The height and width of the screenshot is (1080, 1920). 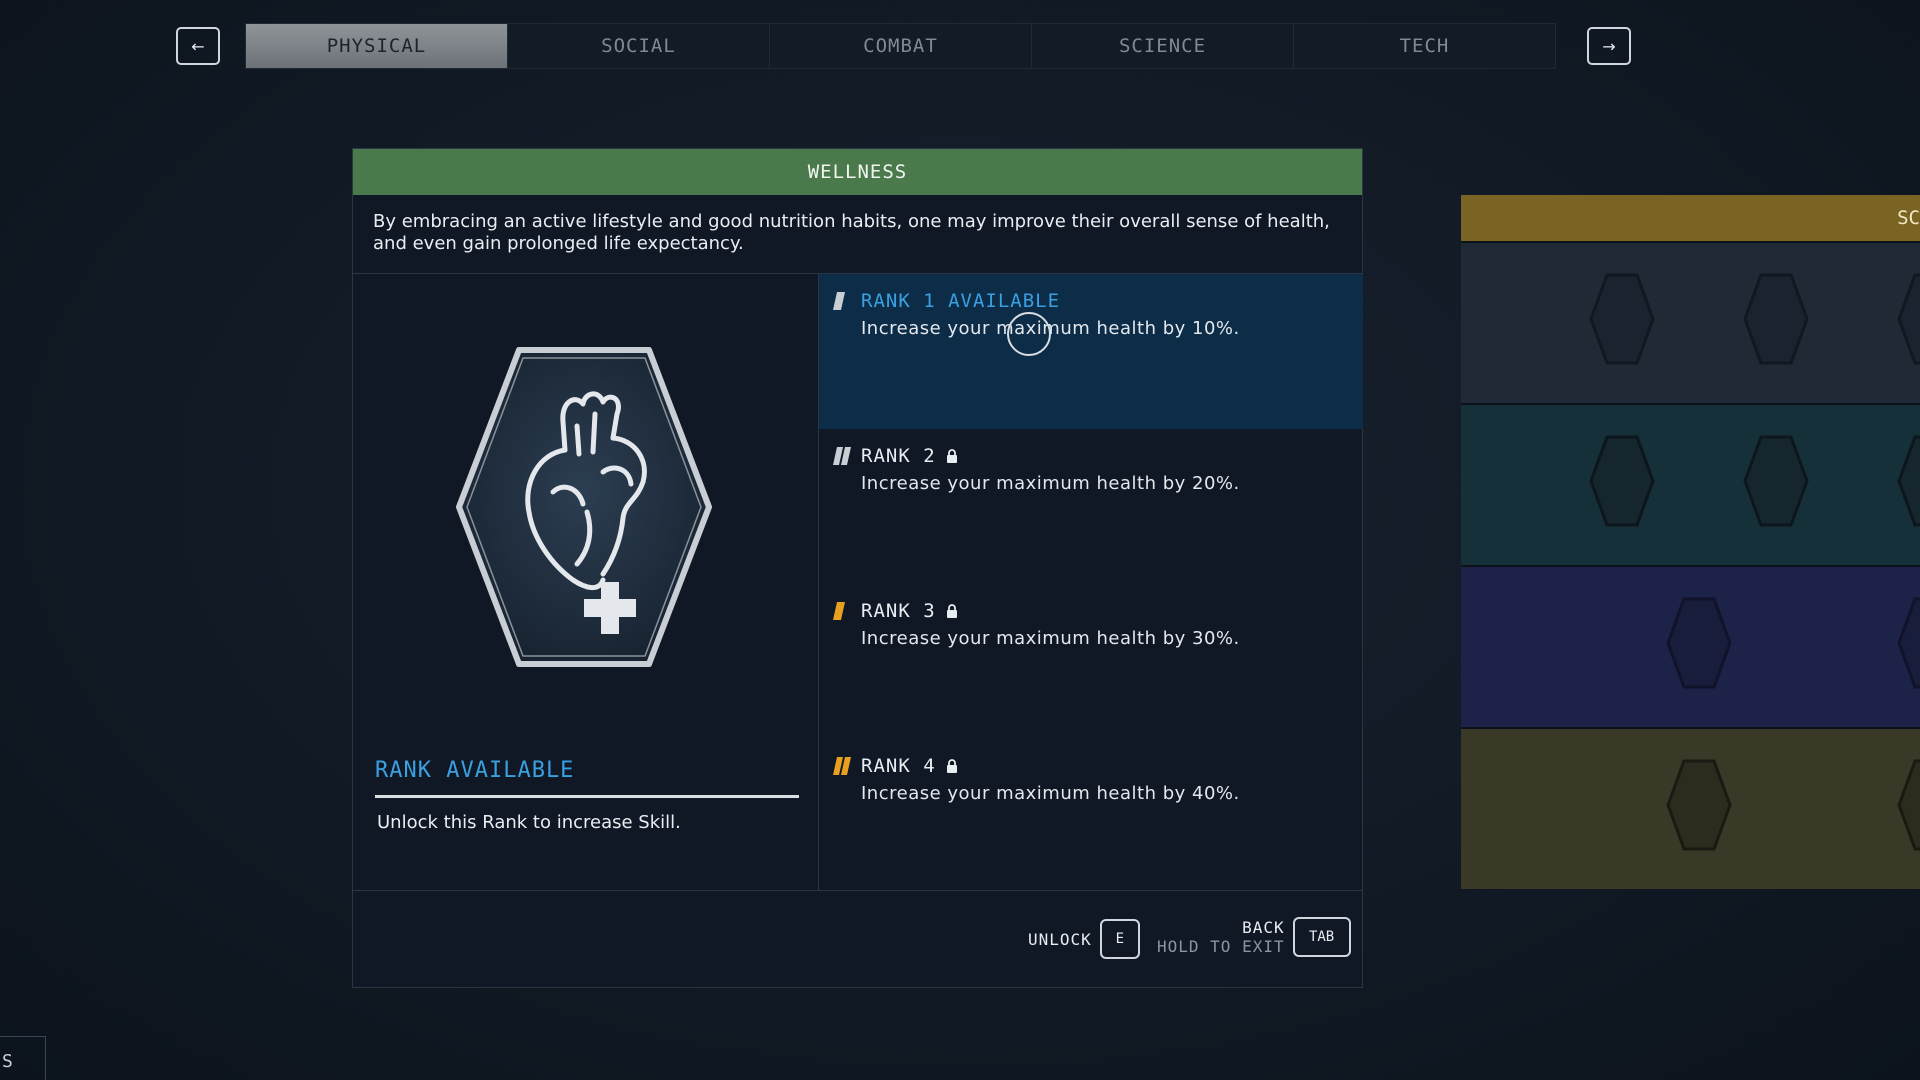 I want to click on rank-title: RANK 4, so click(x=909, y=766).